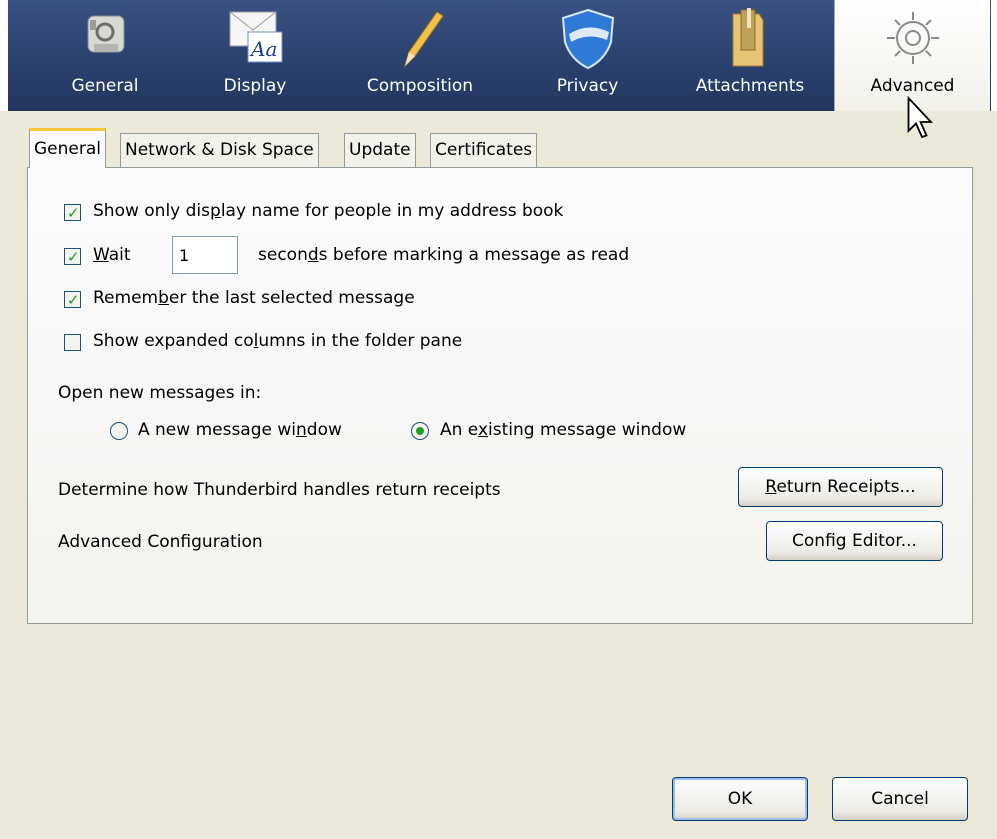 The width and height of the screenshot is (997, 839). I want to click on seconds-label: seconds before marking a message as read, so click(444, 255).